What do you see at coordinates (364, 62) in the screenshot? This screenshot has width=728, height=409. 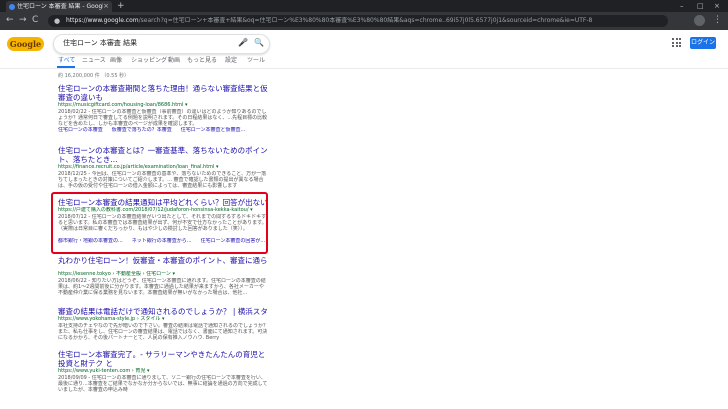 I see `search-tabs: すべて ニュース 画像 ショッピング 動画 もっと見る 設定 ツール` at bounding box center [364, 62].